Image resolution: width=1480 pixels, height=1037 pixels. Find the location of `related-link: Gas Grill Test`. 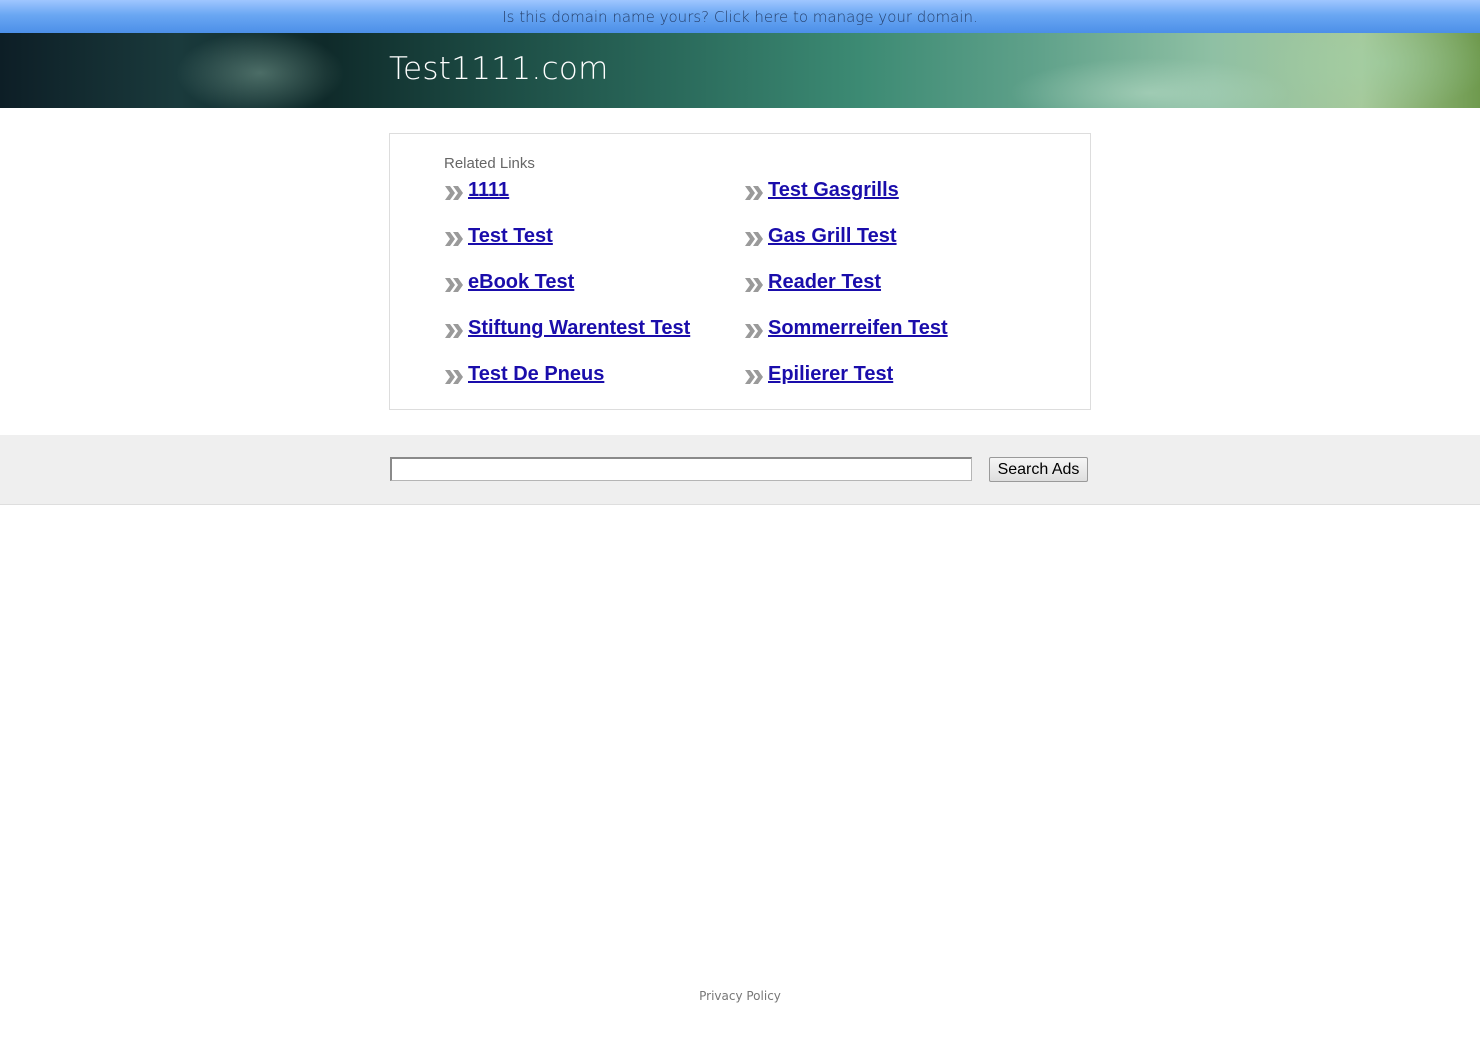

related-link: Gas Grill Test is located at coordinates (832, 236).